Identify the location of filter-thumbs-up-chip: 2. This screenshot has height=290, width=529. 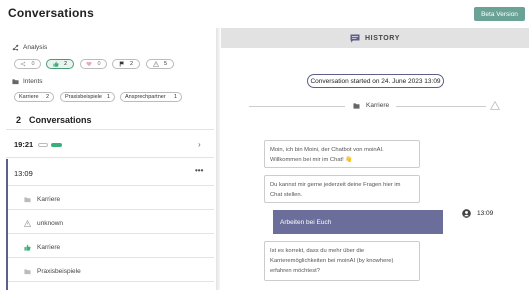
(60, 64).